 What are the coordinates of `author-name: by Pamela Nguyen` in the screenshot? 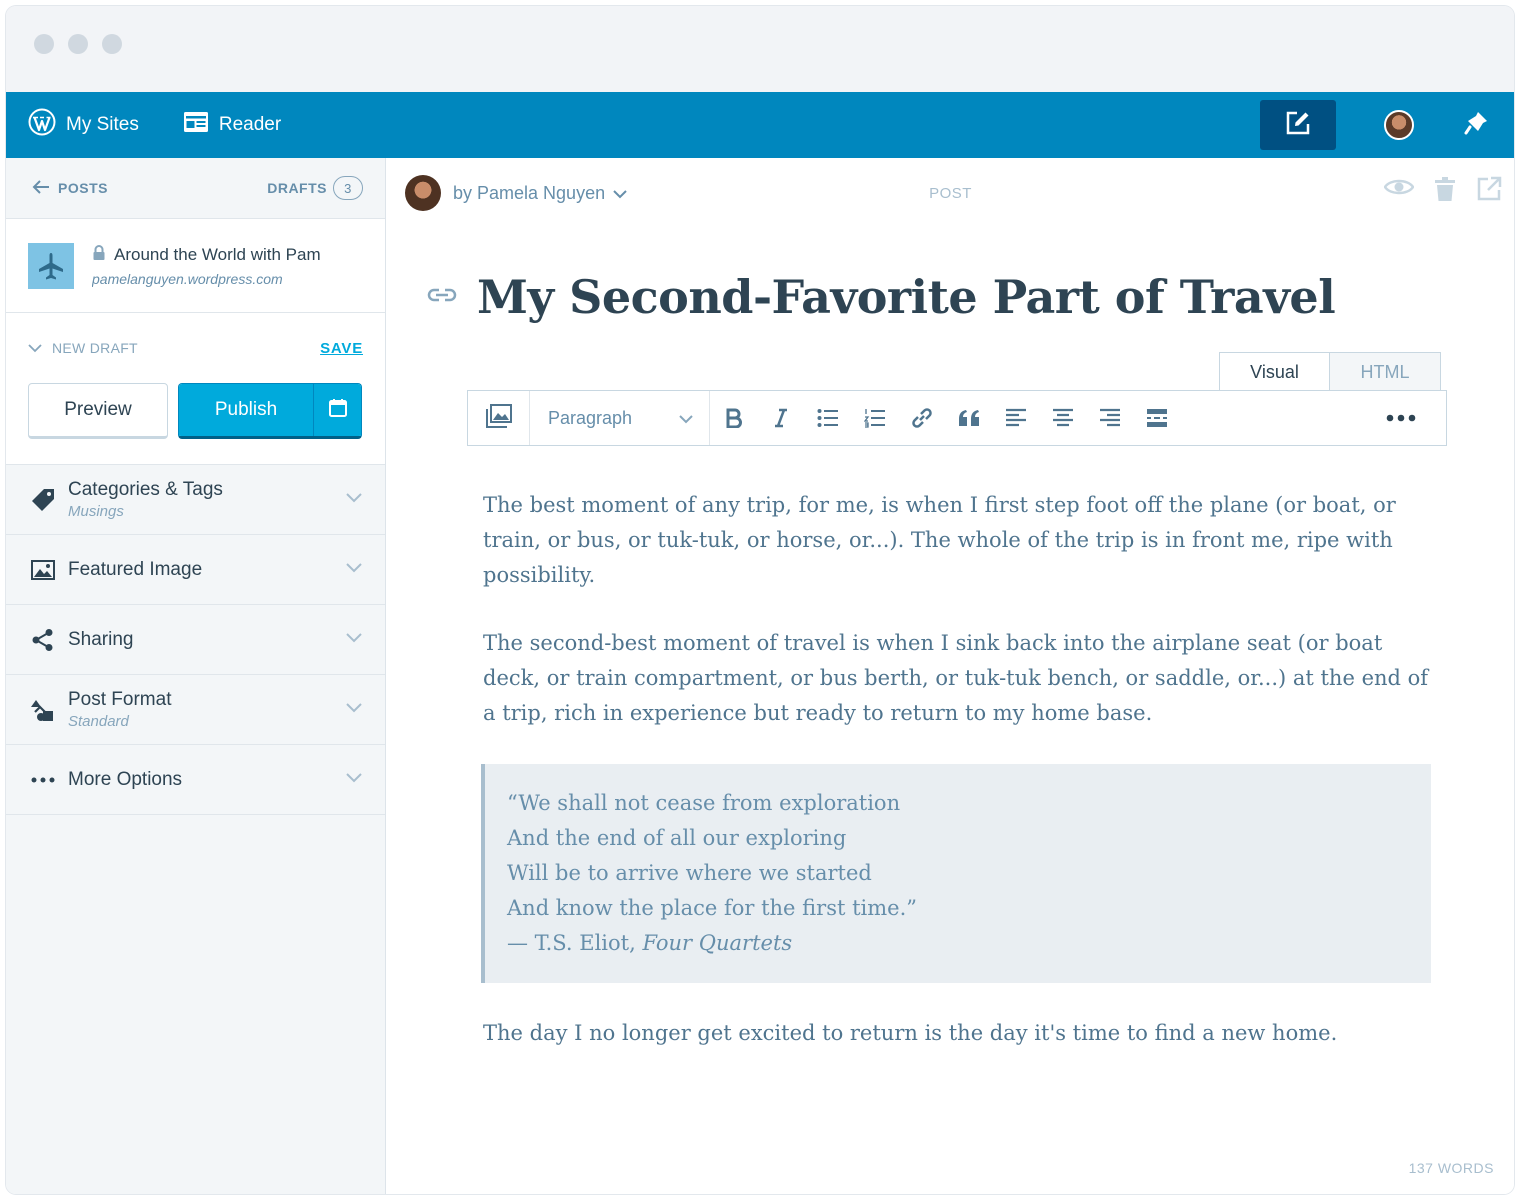 It's located at (529, 192).